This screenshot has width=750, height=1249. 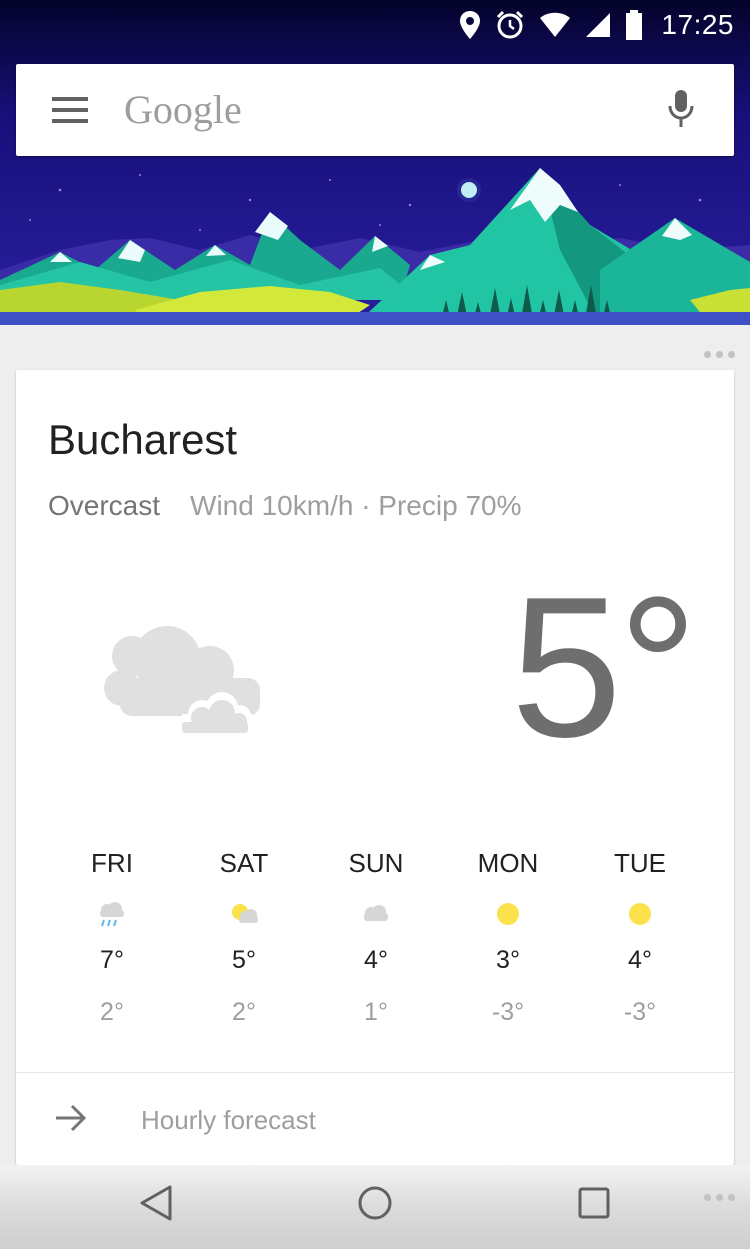 What do you see at coordinates (719, 354) in the screenshot?
I see `overflow-menu-icon` at bounding box center [719, 354].